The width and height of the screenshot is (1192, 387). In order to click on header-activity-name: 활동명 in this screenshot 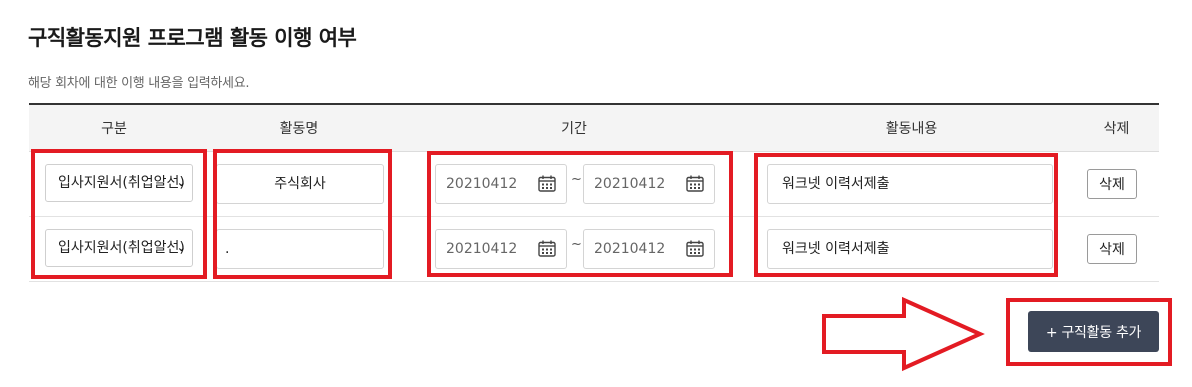, I will do `click(299, 128)`.